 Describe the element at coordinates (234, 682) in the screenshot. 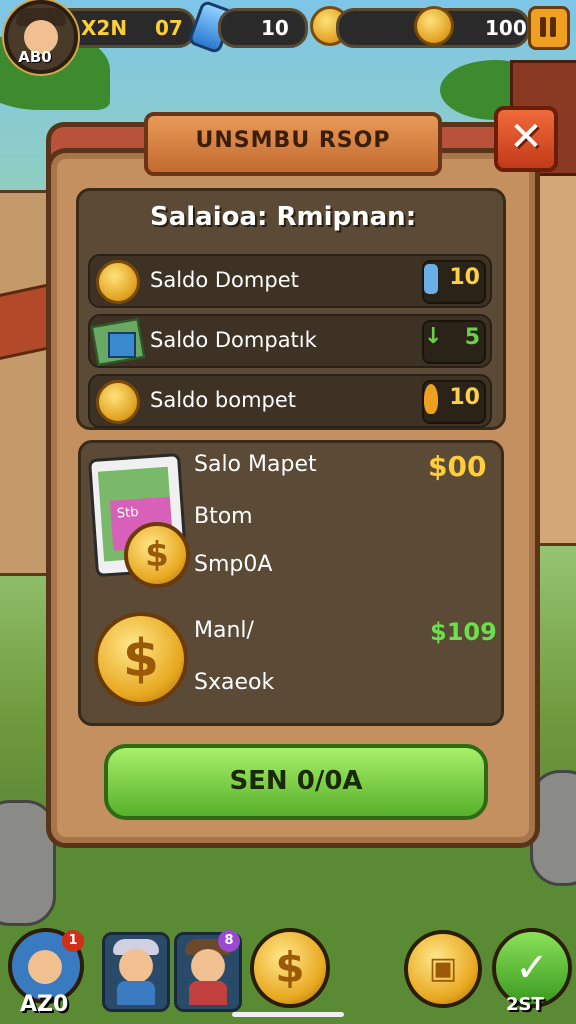

I see `offer-line-3: Sxaeok` at that location.